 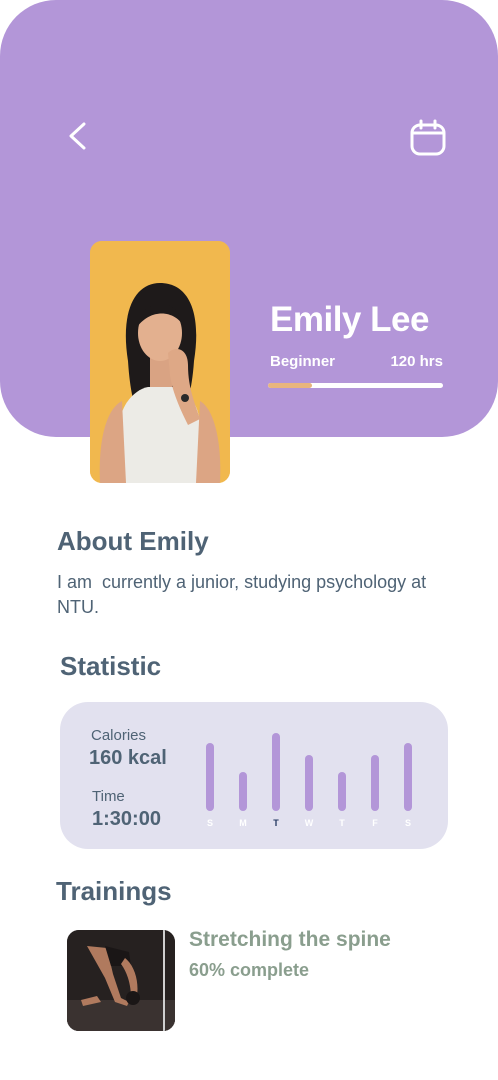 What do you see at coordinates (128, 758) in the screenshot?
I see `calories-value: 160 kcal` at bounding box center [128, 758].